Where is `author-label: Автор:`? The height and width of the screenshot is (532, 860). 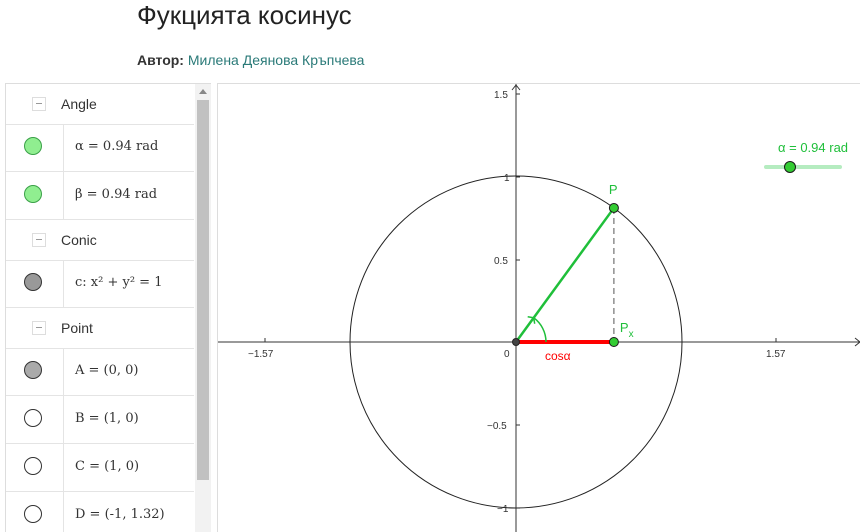
author-label: Автор: is located at coordinates (160, 60).